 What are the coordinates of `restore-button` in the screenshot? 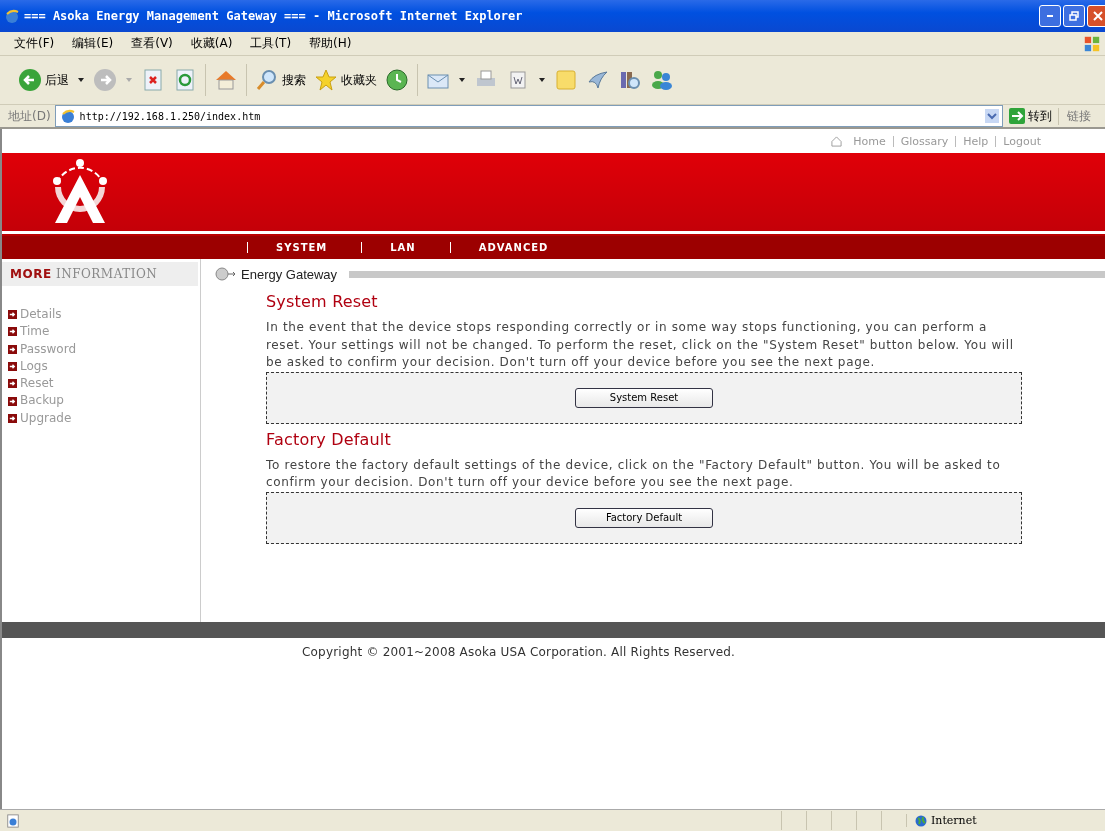 It's located at (1074, 16).